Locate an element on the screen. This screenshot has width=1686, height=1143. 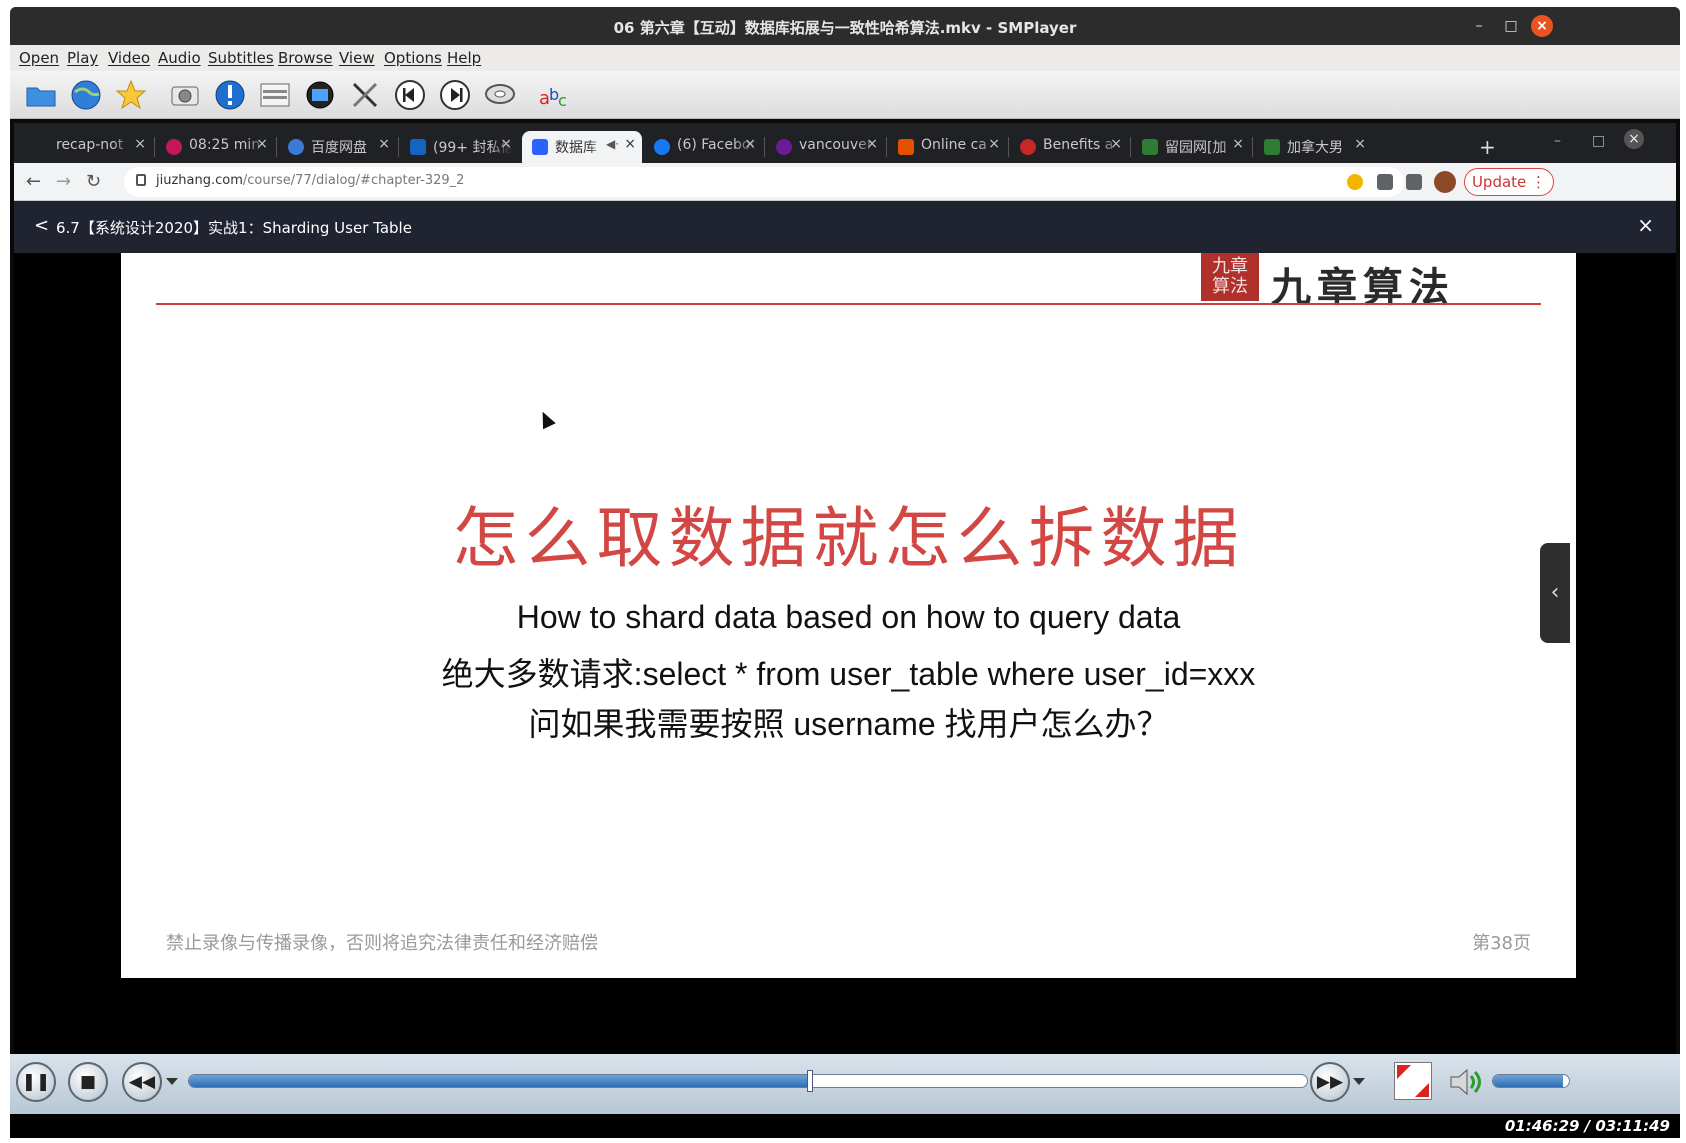
reading-list-icon is located at coordinates (1414, 182).